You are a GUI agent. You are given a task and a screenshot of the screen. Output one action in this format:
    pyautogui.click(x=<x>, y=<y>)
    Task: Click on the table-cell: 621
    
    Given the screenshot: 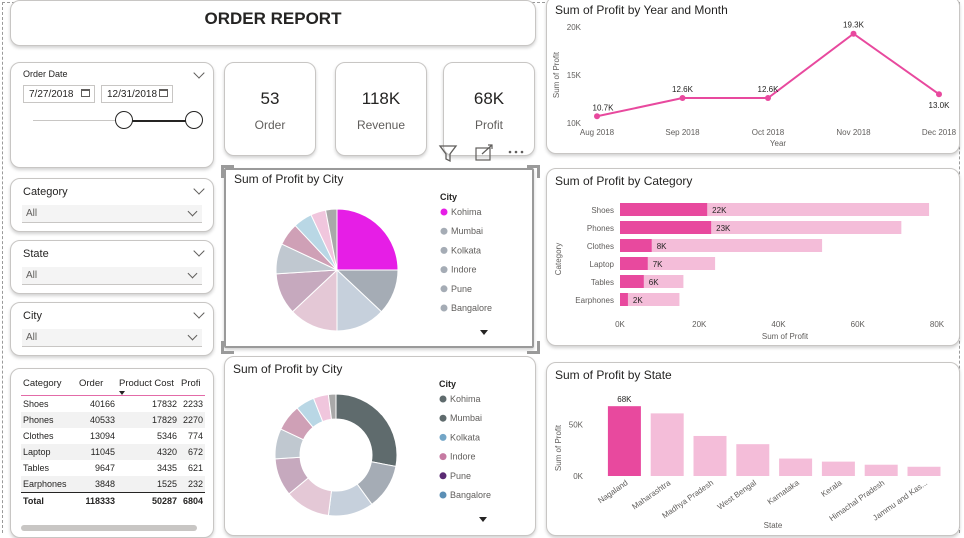 What is the action you would take?
    pyautogui.click(x=195, y=468)
    